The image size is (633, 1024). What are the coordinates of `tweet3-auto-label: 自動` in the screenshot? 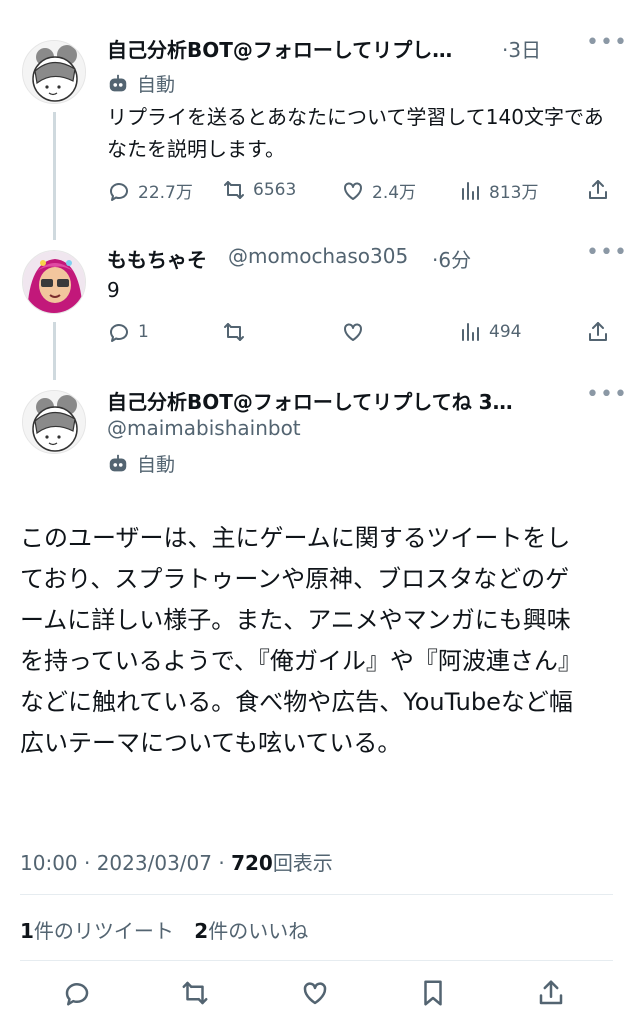 It's located at (156, 465).